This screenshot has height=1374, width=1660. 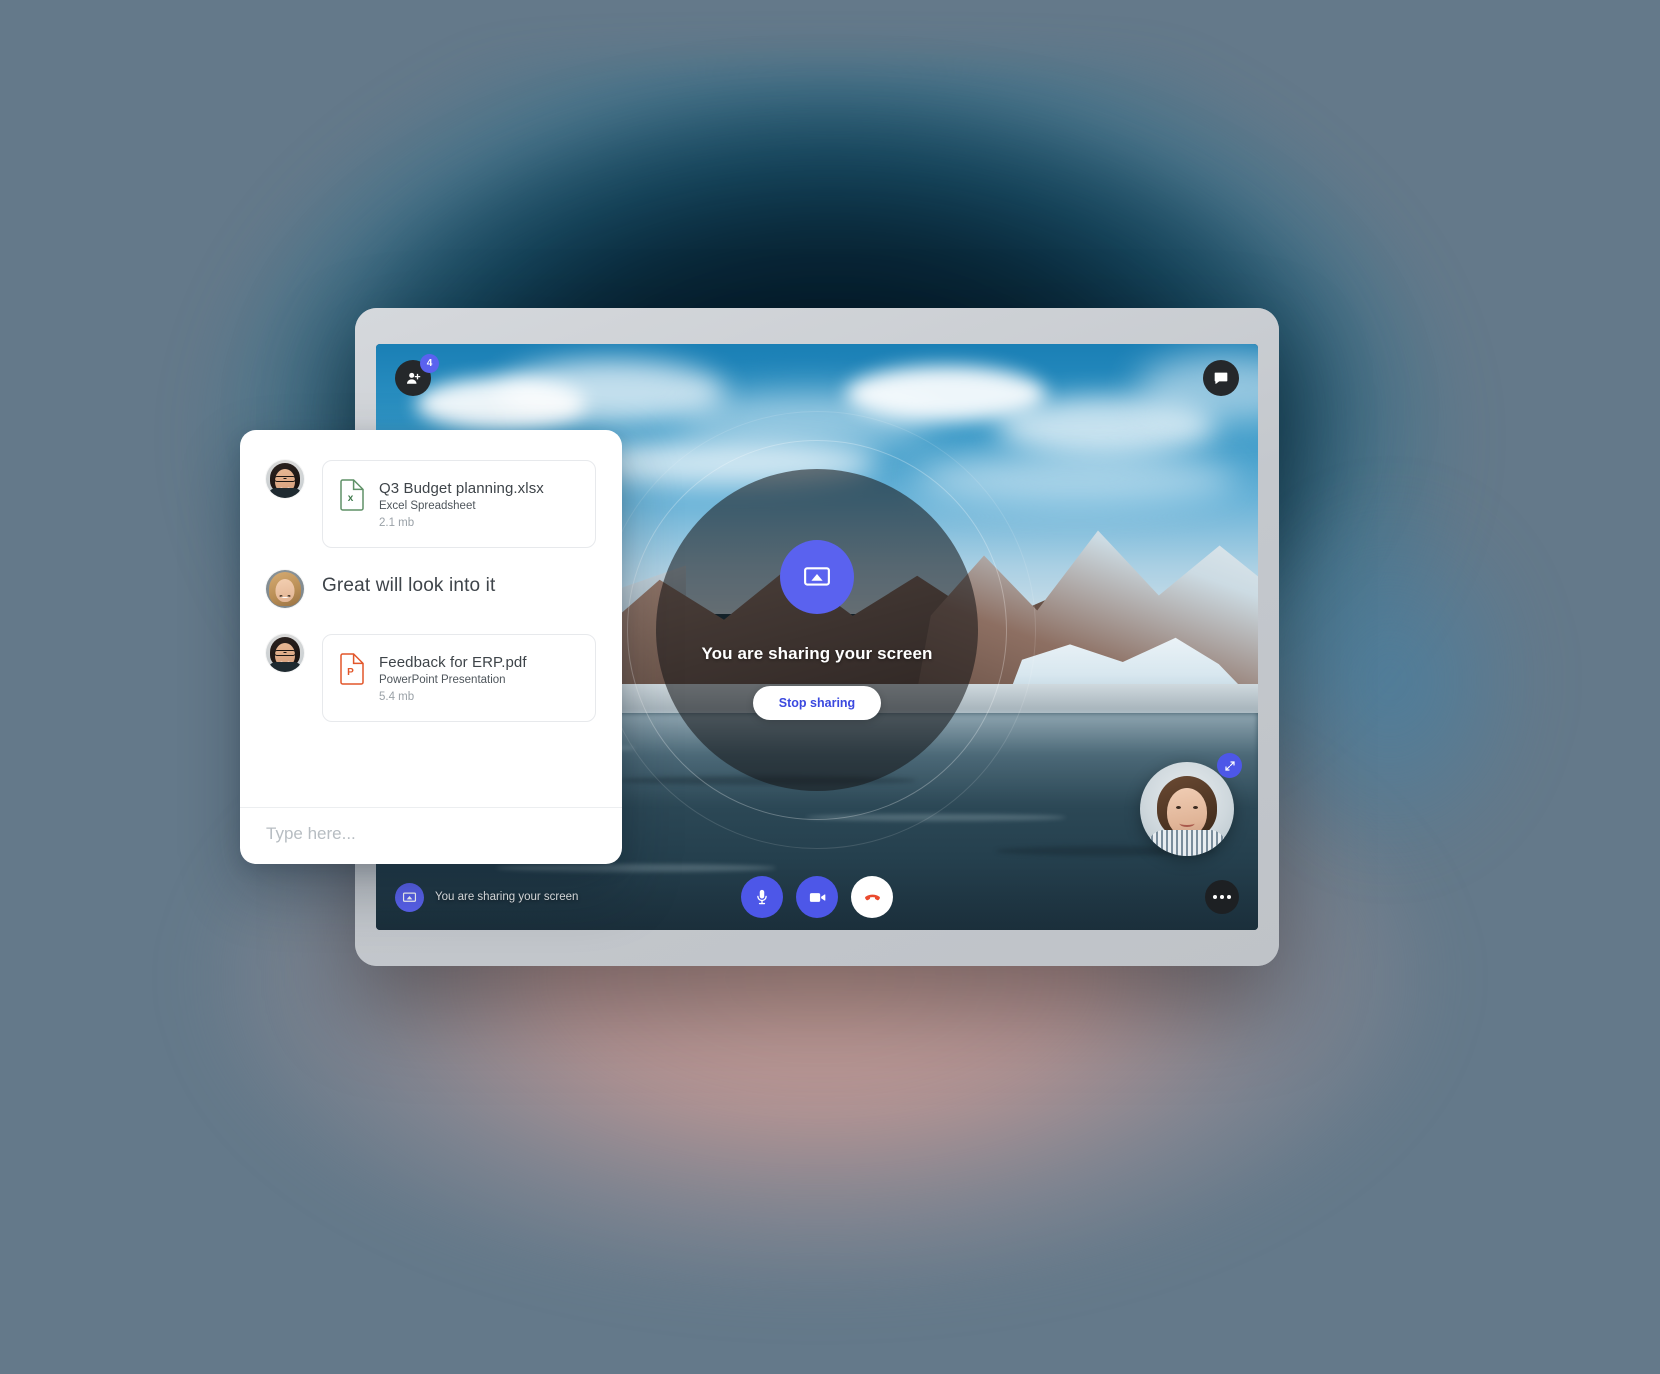 I want to click on avatar-face, so click(x=285, y=590).